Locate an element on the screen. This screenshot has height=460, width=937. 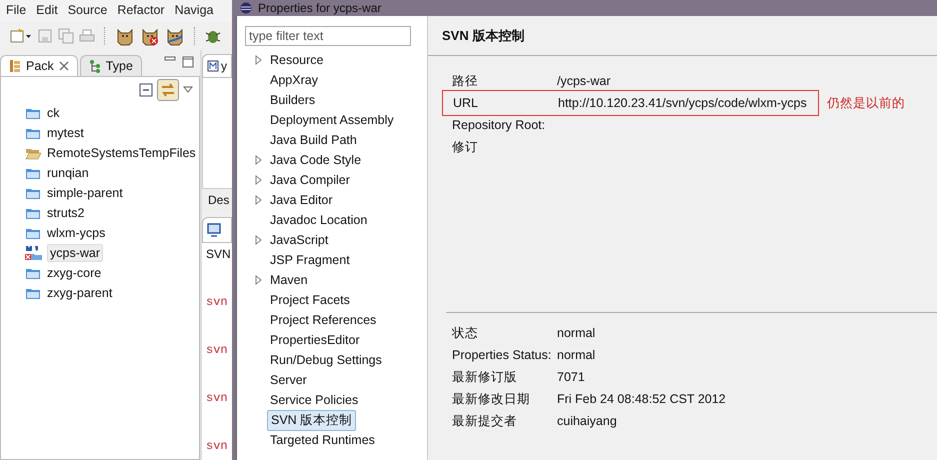
link-with-editor-toggle is located at coordinates (168, 90).